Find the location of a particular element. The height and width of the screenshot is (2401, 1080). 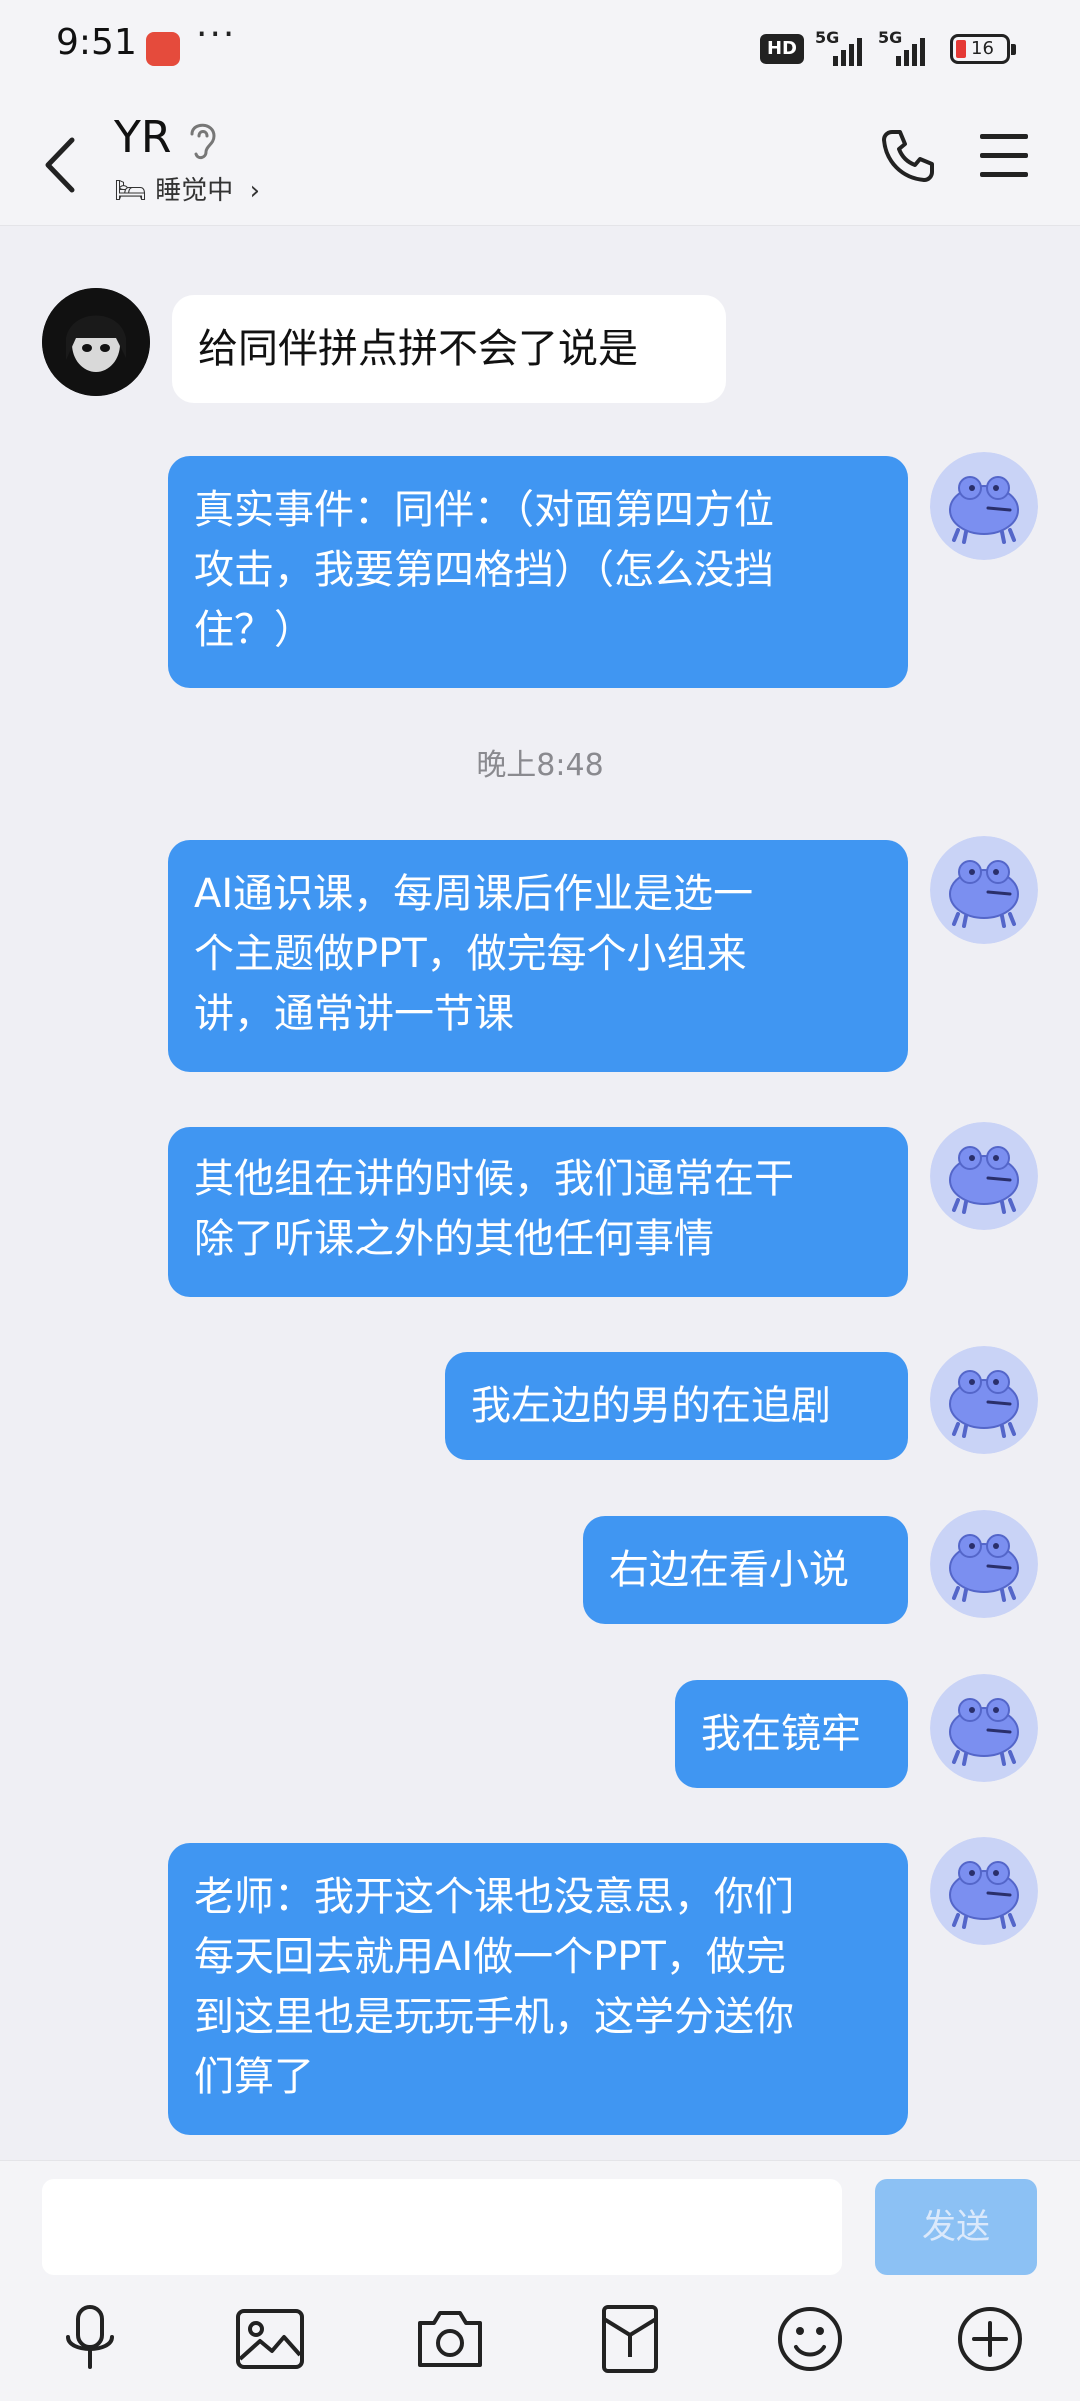

microphone-icon is located at coordinates (90, 2339).